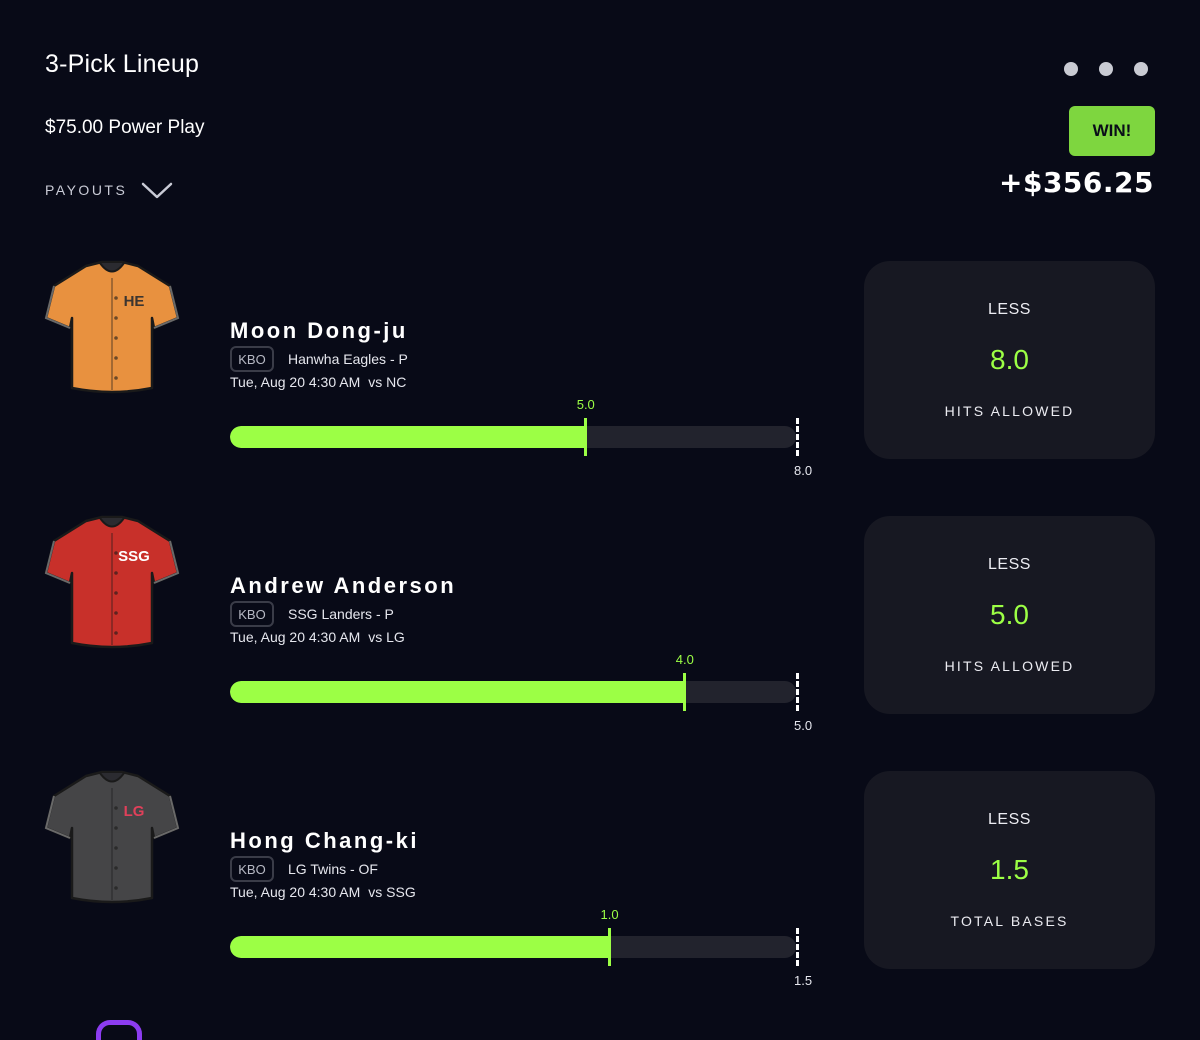  What do you see at coordinates (803, 725) in the screenshot?
I see `goal-value-label: 5.0` at bounding box center [803, 725].